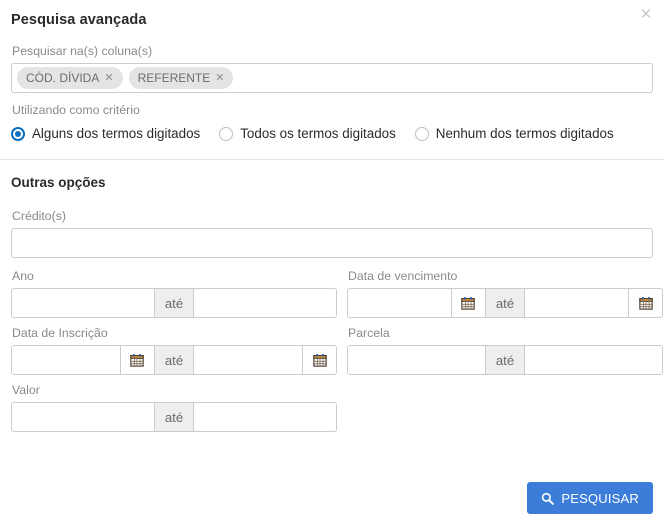 The height and width of the screenshot is (530, 664). I want to click on data-inscricao-from-calendar-button, so click(137, 360).